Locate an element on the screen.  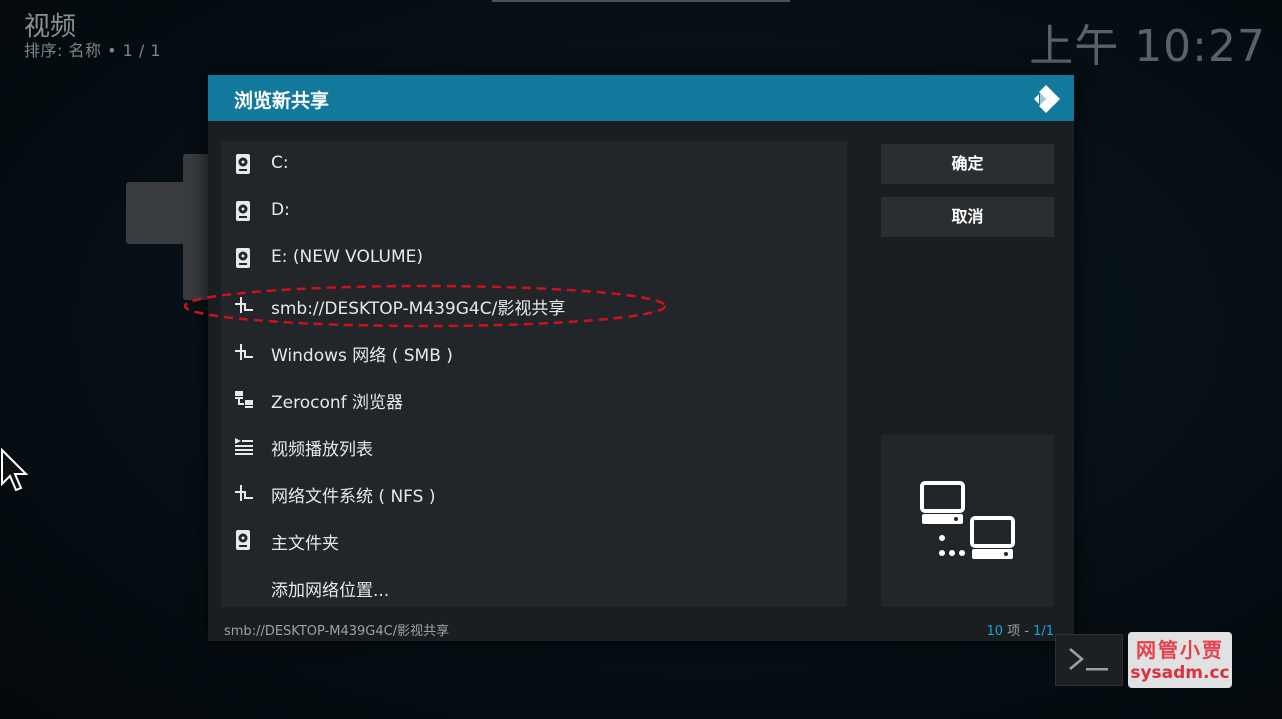
items-word: 项 - is located at coordinates (1018, 631).